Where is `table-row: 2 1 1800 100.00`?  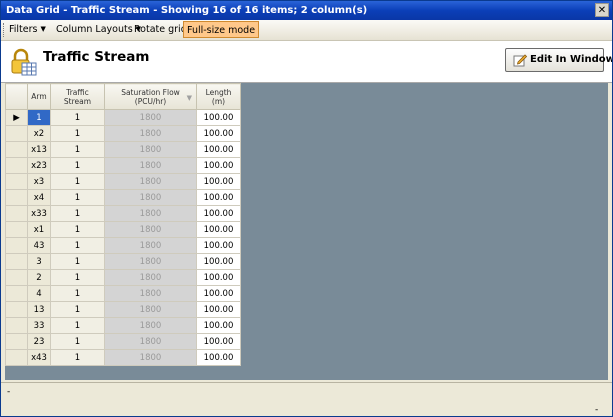 table-row: 2 1 1800 100.00 is located at coordinates (123, 277).